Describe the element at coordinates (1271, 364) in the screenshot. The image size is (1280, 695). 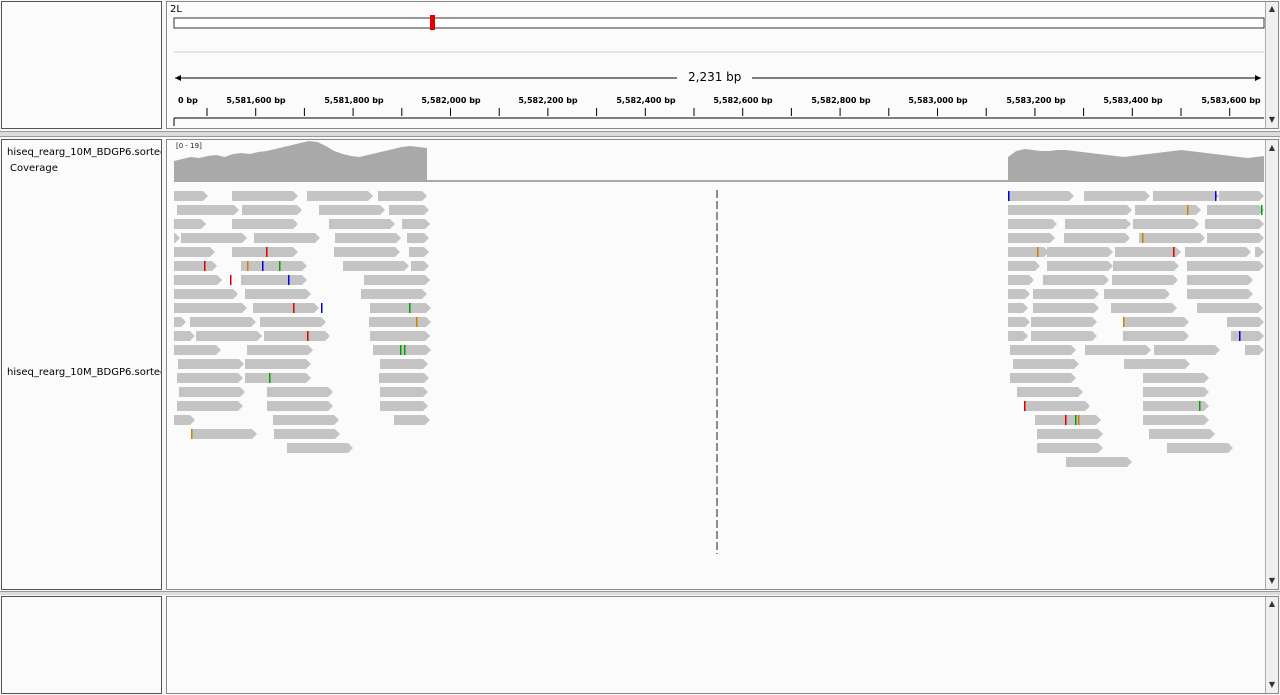
I see `data-scrollbar: ▲ ▼` at that location.